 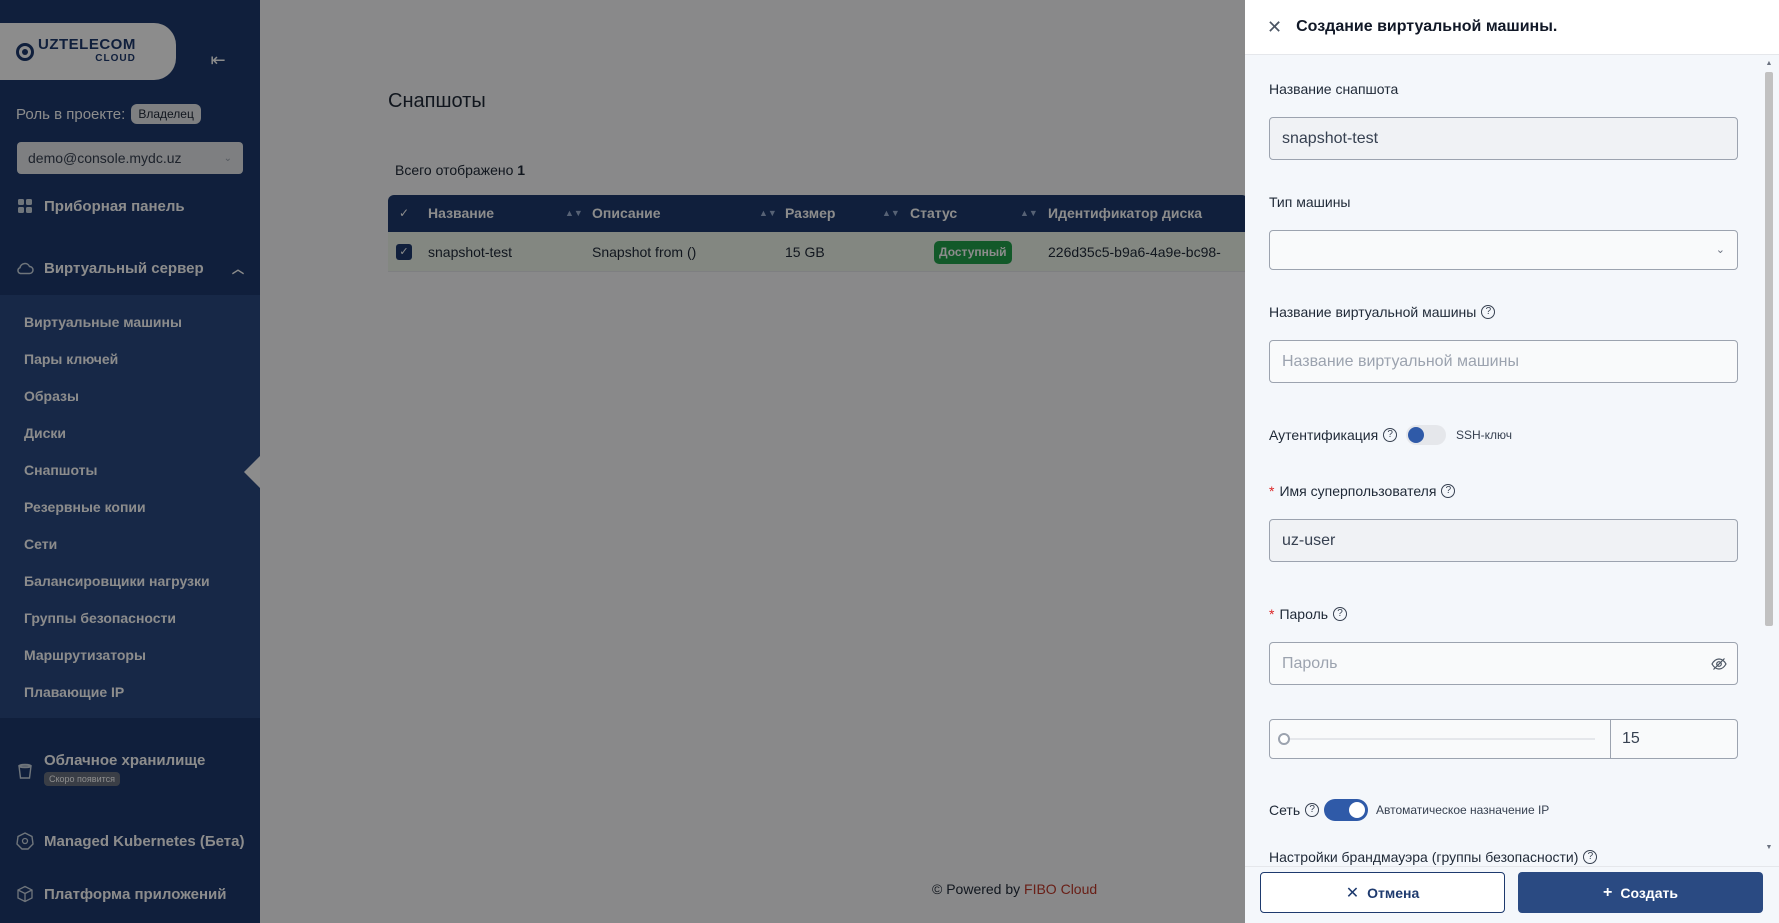 I want to click on auth-toggle, so click(x=1426, y=435).